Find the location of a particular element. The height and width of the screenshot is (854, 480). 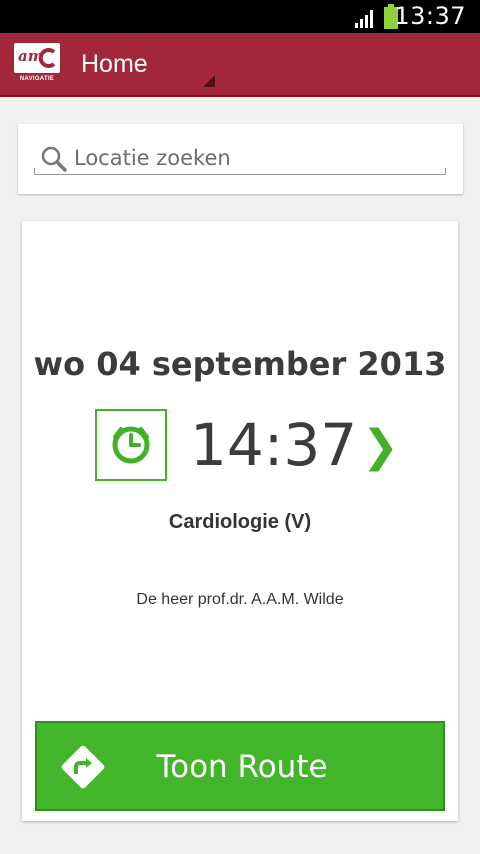

show-route-button: Toon Route is located at coordinates (240, 766).